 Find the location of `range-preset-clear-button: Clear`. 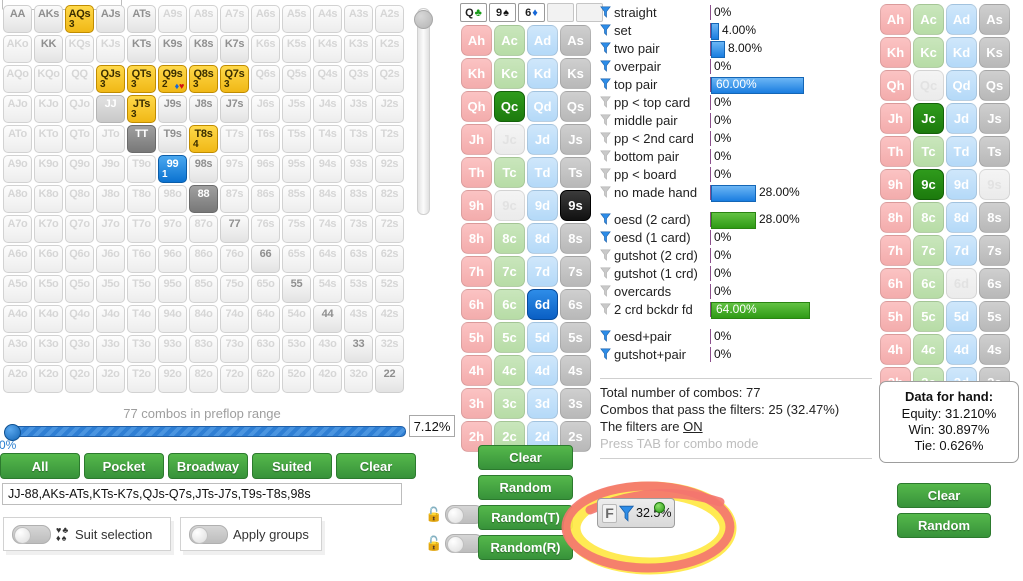

range-preset-clear-button: Clear is located at coordinates (376, 466).